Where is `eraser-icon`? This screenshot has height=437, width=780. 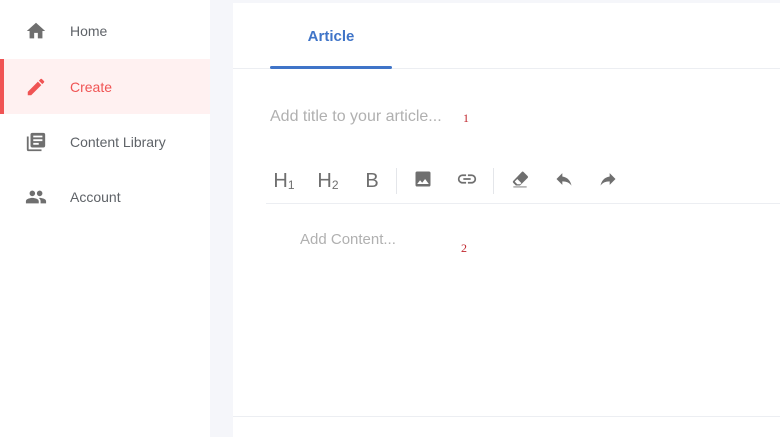
eraser-icon is located at coordinates (520, 181).